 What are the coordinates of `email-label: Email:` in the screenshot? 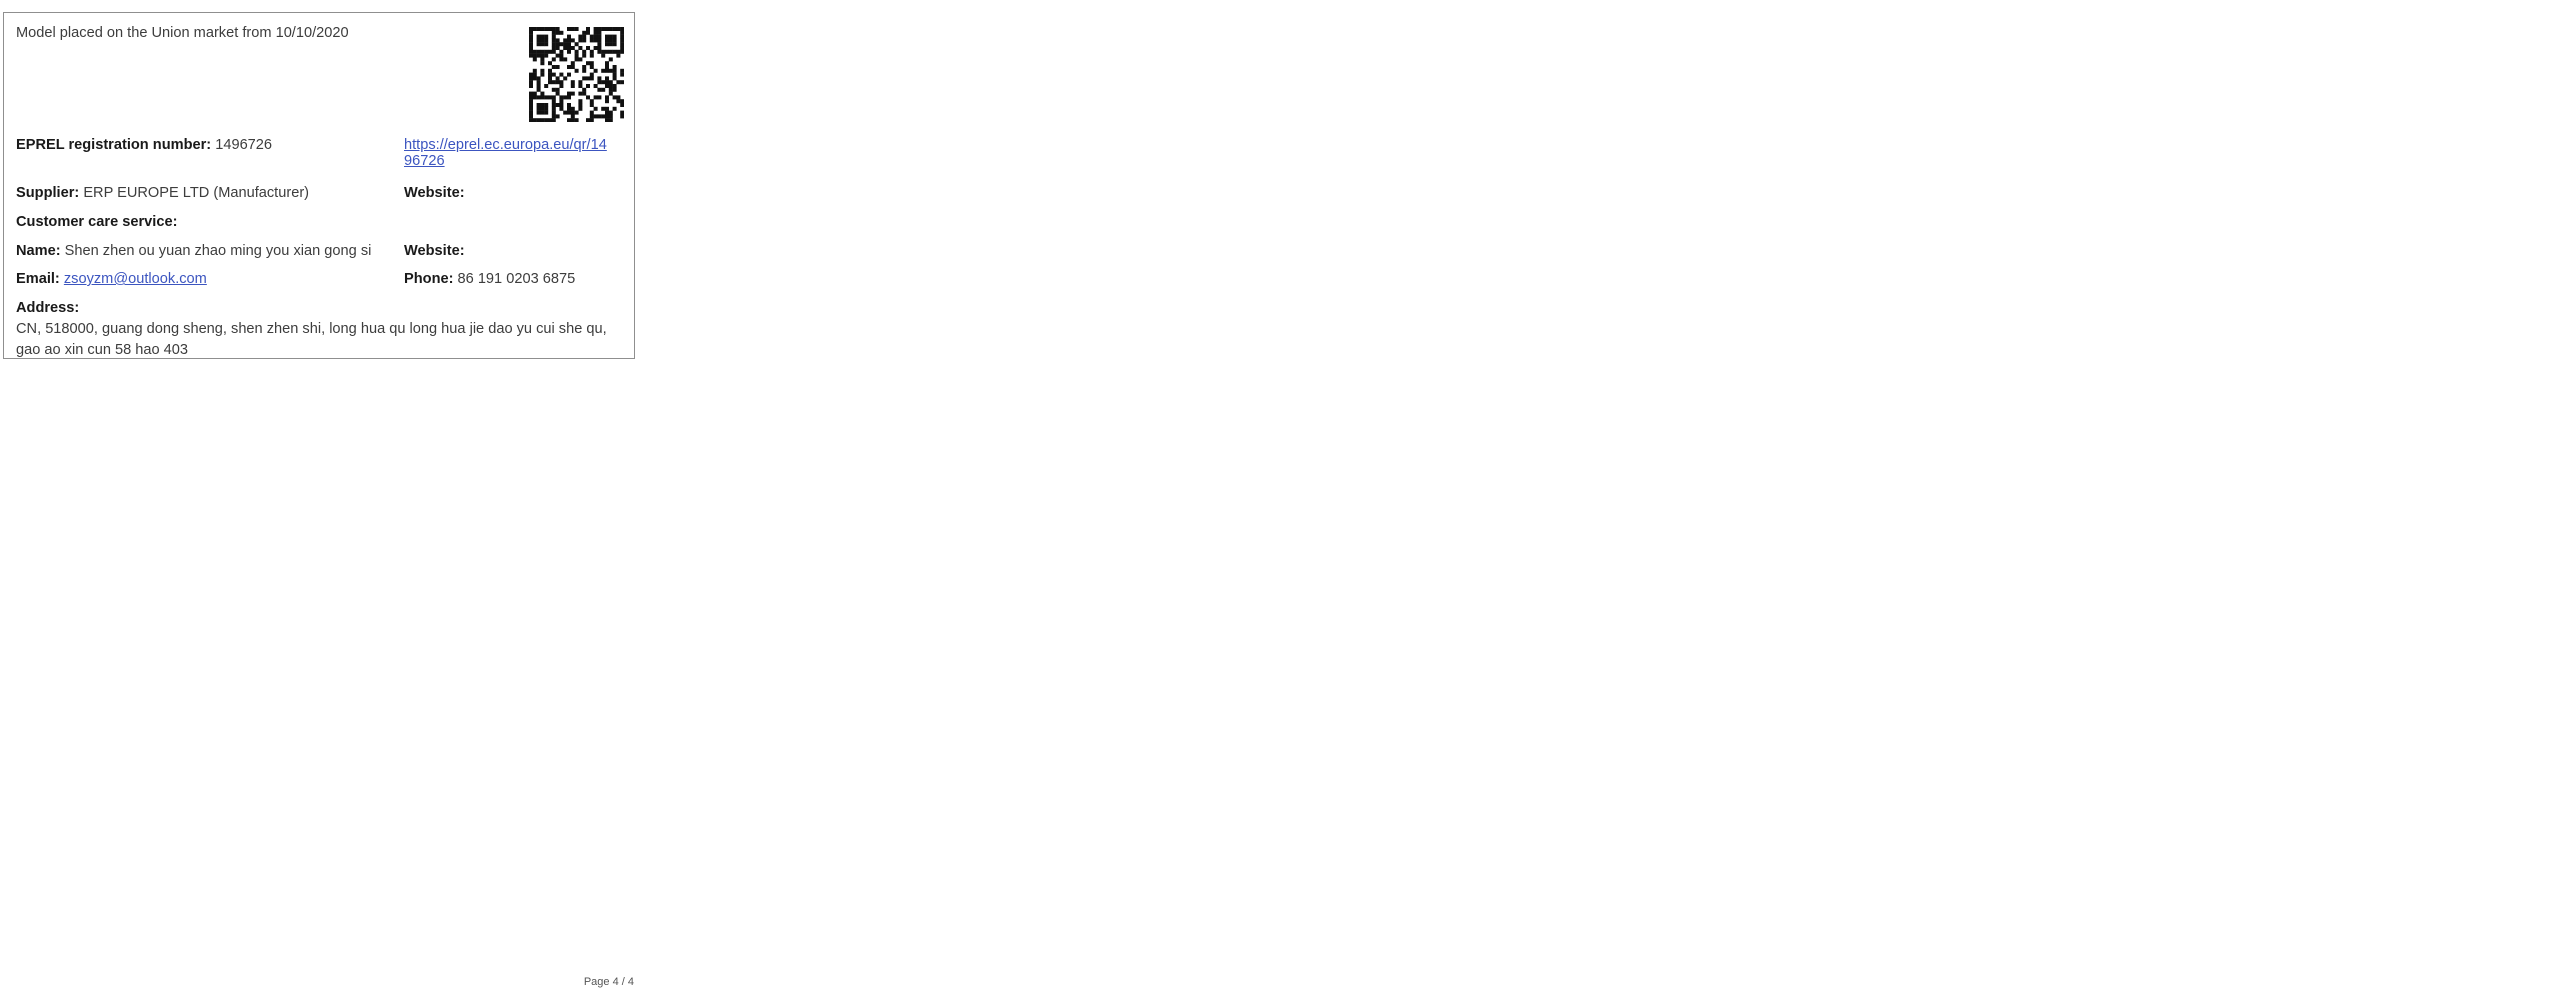 It's located at (38, 279).